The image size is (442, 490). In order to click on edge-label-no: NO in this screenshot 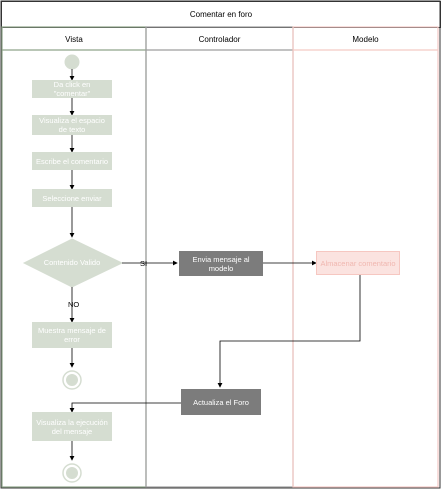, I will do `click(74, 304)`.